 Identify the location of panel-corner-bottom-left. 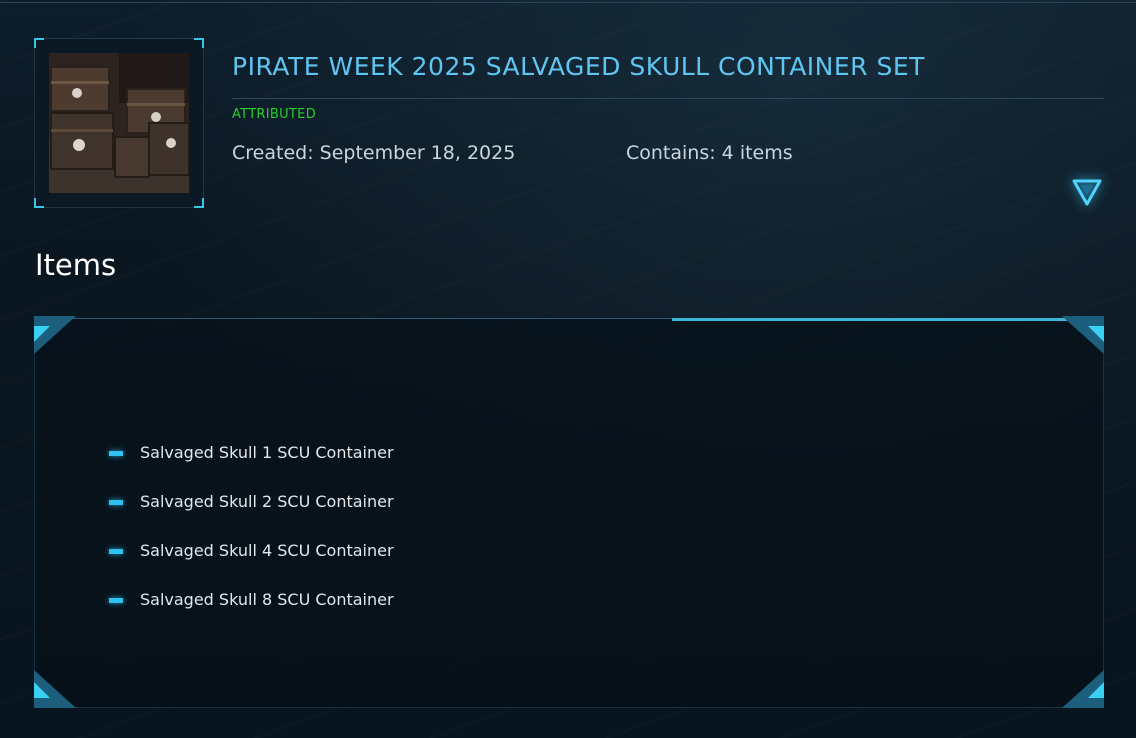
(55, 689).